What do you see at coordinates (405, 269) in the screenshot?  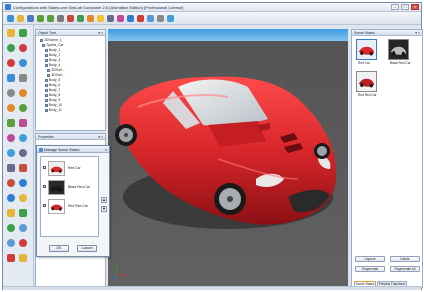 I see `regenerate-all-button: Regenerate All` at bounding box center [405, 269].